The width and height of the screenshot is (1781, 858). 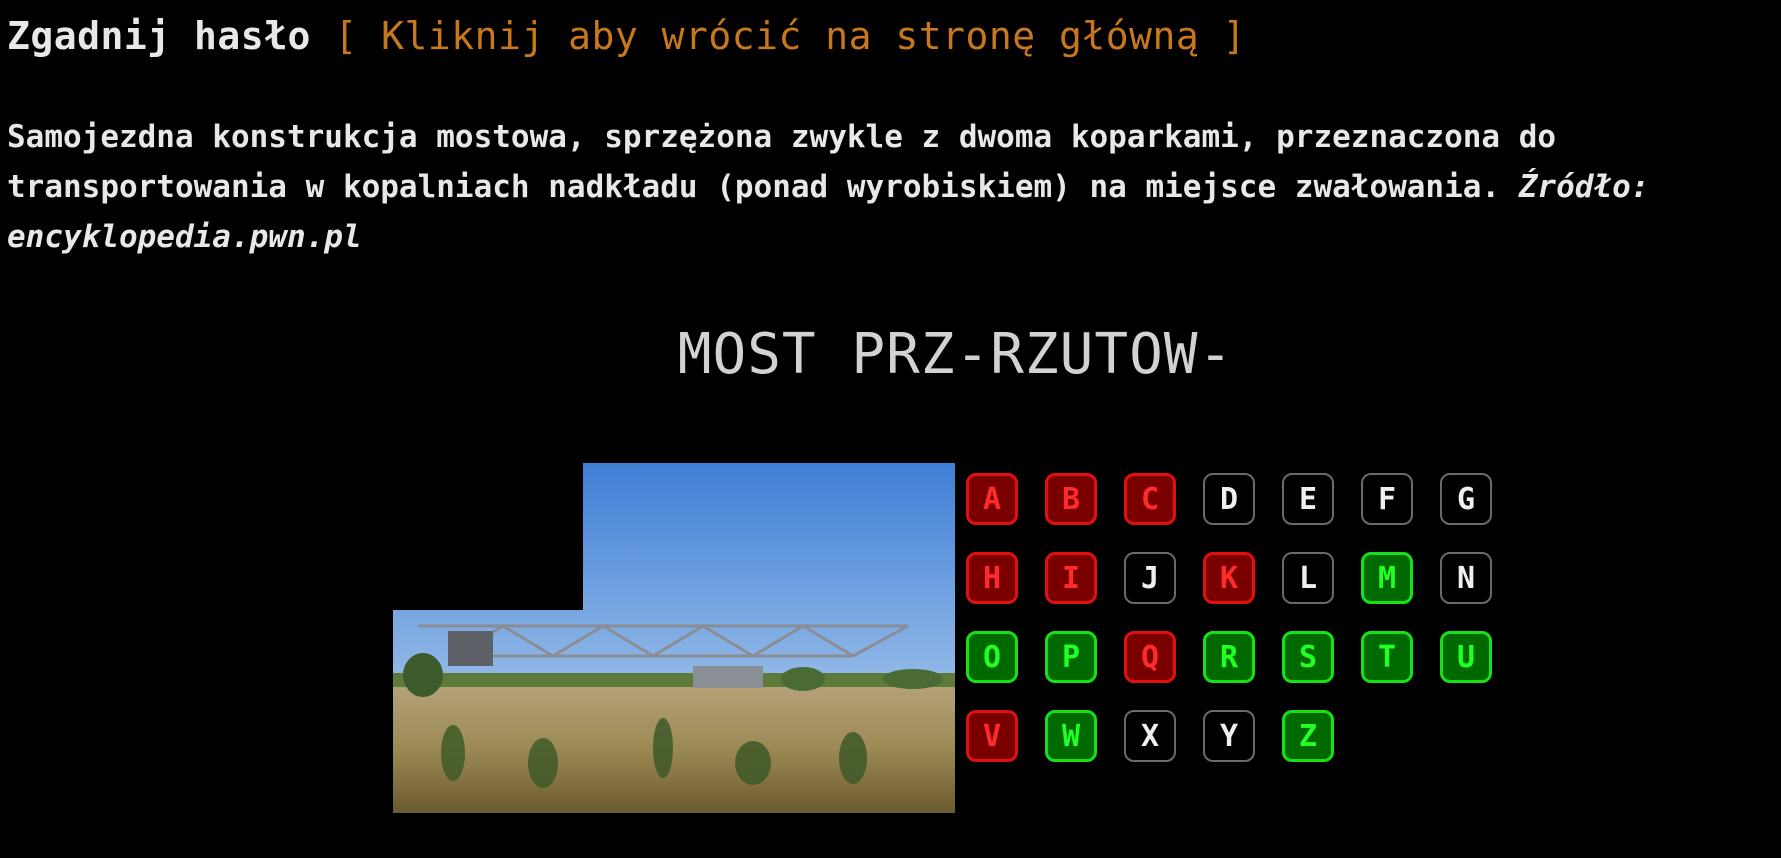 What do you see at coordinates (955, 354) in the screenshot?
I see `hidden-word: MOST PRZ-RZUTOW-` at bounding box center [955, 354].